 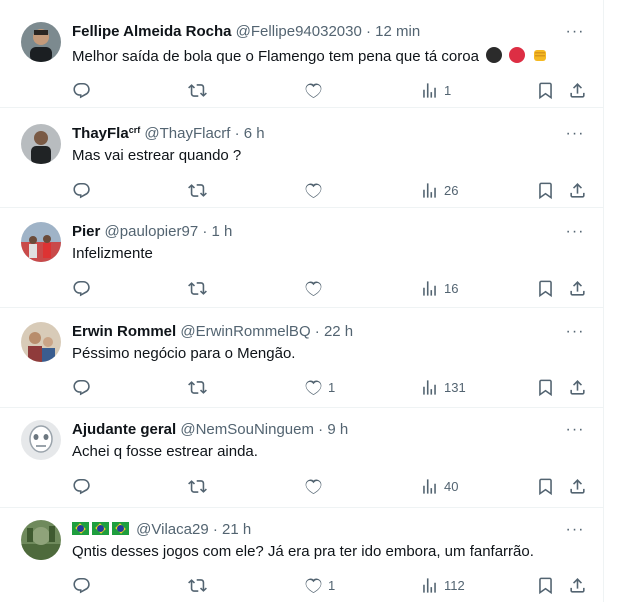 I want to click on timestamp: 1 h, so click(x=222, y=231).